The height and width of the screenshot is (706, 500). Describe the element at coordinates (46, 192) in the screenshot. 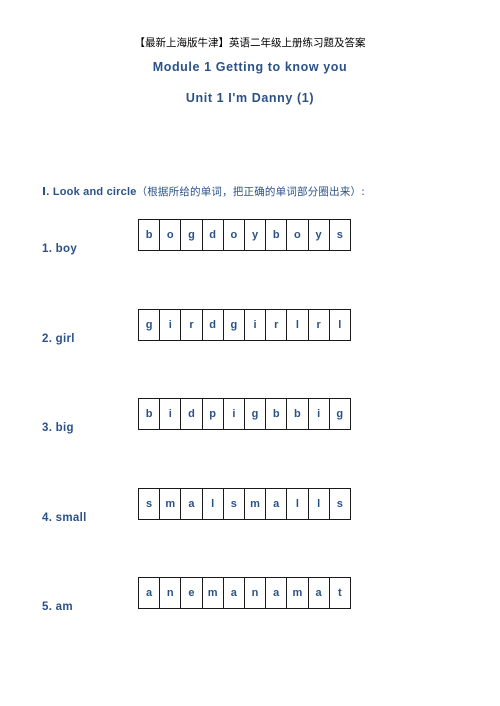

I see `exercise-number: Ⅰ.` at that location.